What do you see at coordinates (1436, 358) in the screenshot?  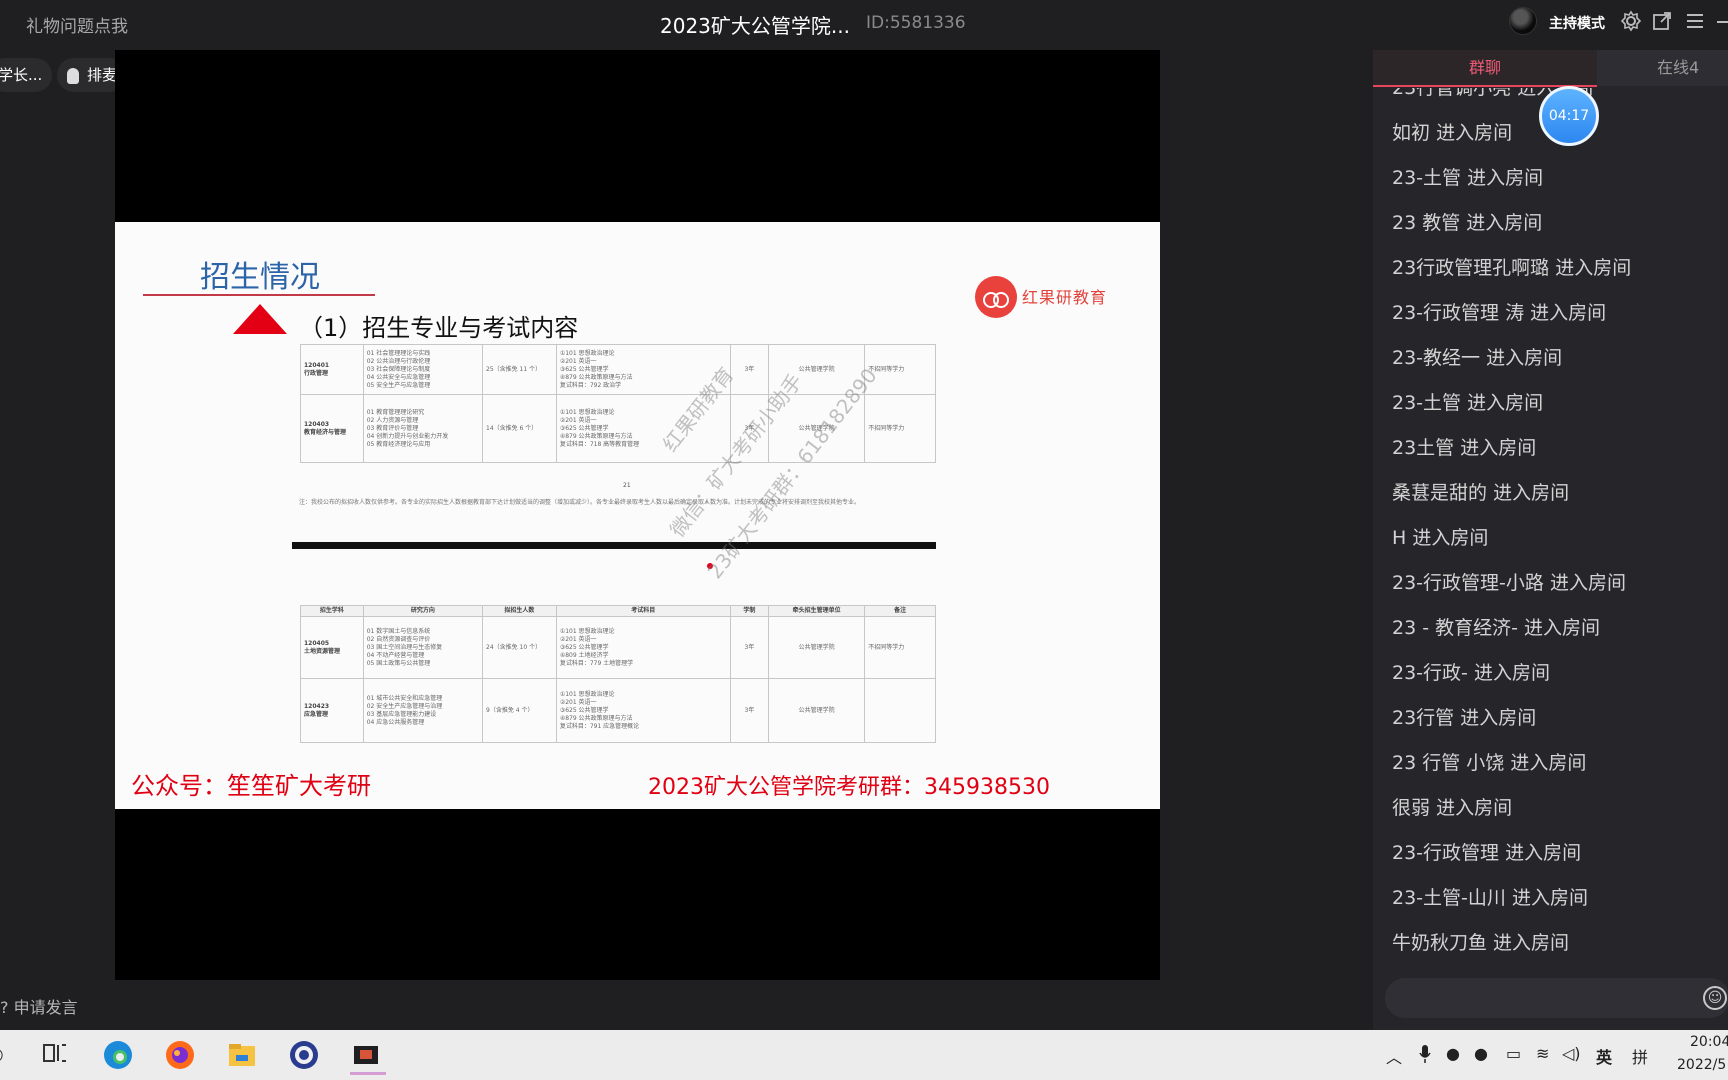 I see `chat-username: 23-教经一` at bounding box center [1436, 358].